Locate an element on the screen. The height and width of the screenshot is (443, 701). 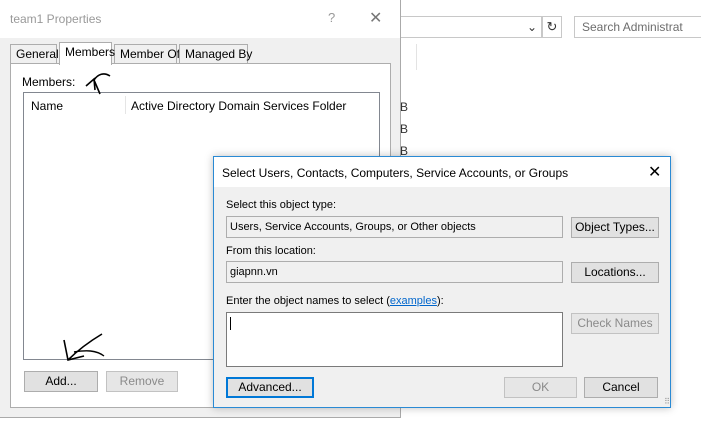
column-header-folder: Active Directory Domain Services Folder is located at coordinates (238, 106).